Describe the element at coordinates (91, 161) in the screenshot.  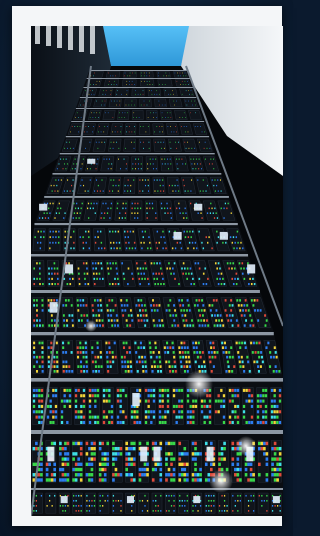
I see `display-panel` at that location.